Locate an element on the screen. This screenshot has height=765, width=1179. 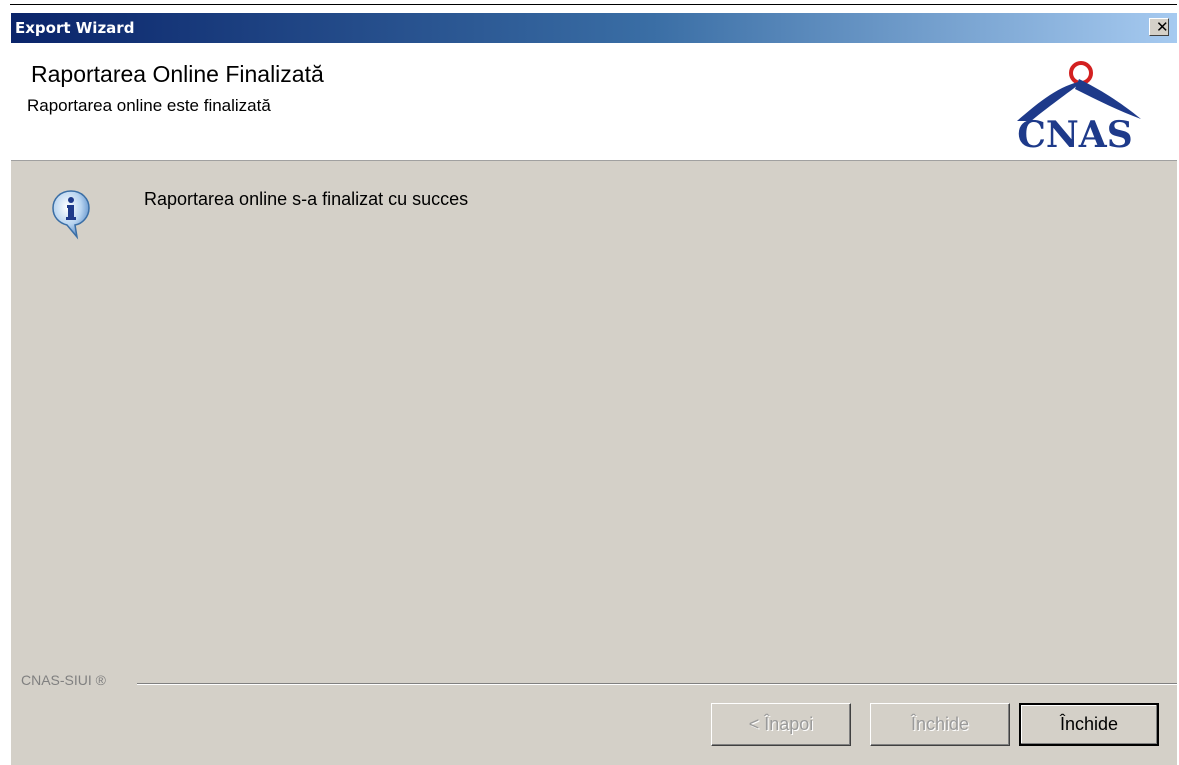
footer-brand-label: CNAS-SIUI ® is located at coordinates (63, 680).